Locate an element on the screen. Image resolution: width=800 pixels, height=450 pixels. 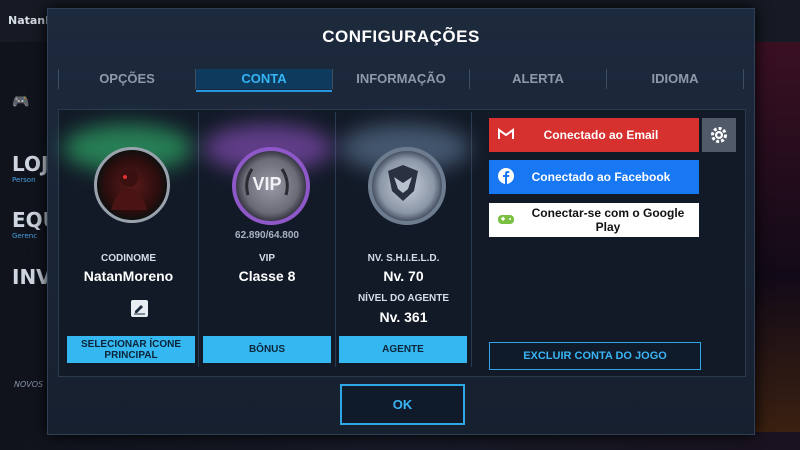
shield-badge is located at coordinates (407, 186).